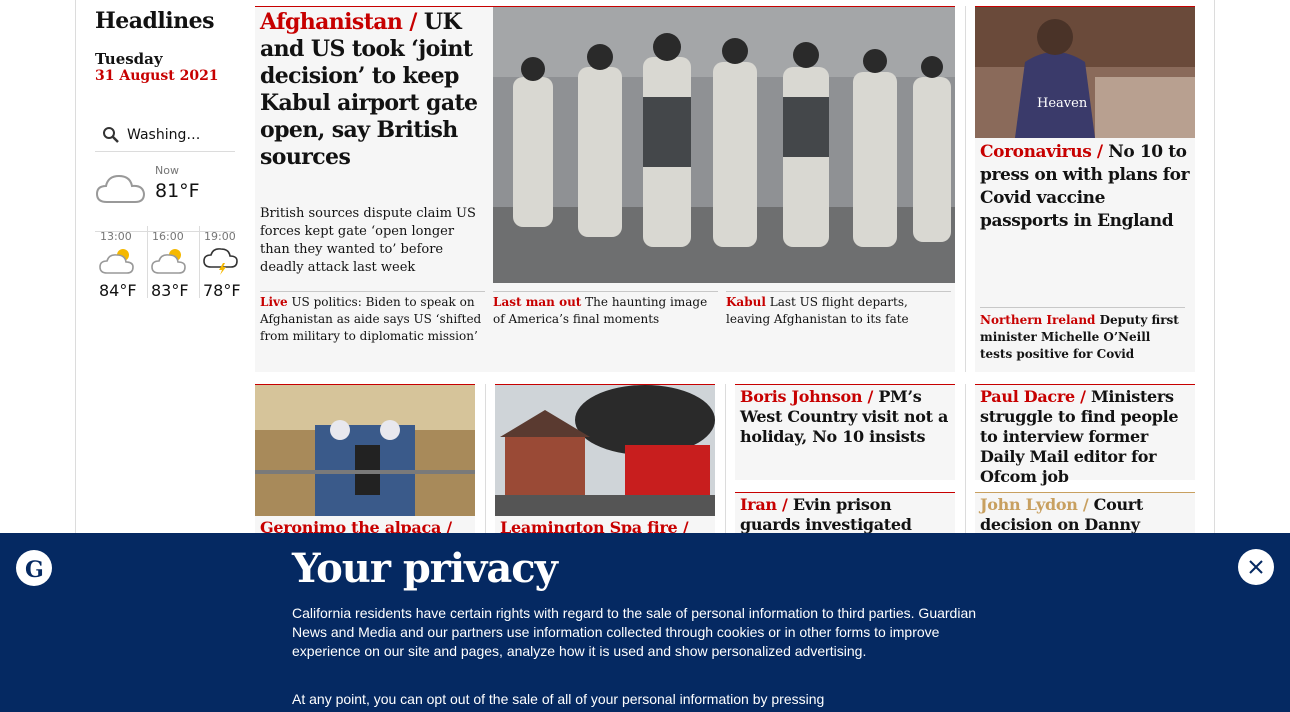 This screenshot has width=1290, height=712. I want to click on forecast-temp: 83°F, so click(170, 290).